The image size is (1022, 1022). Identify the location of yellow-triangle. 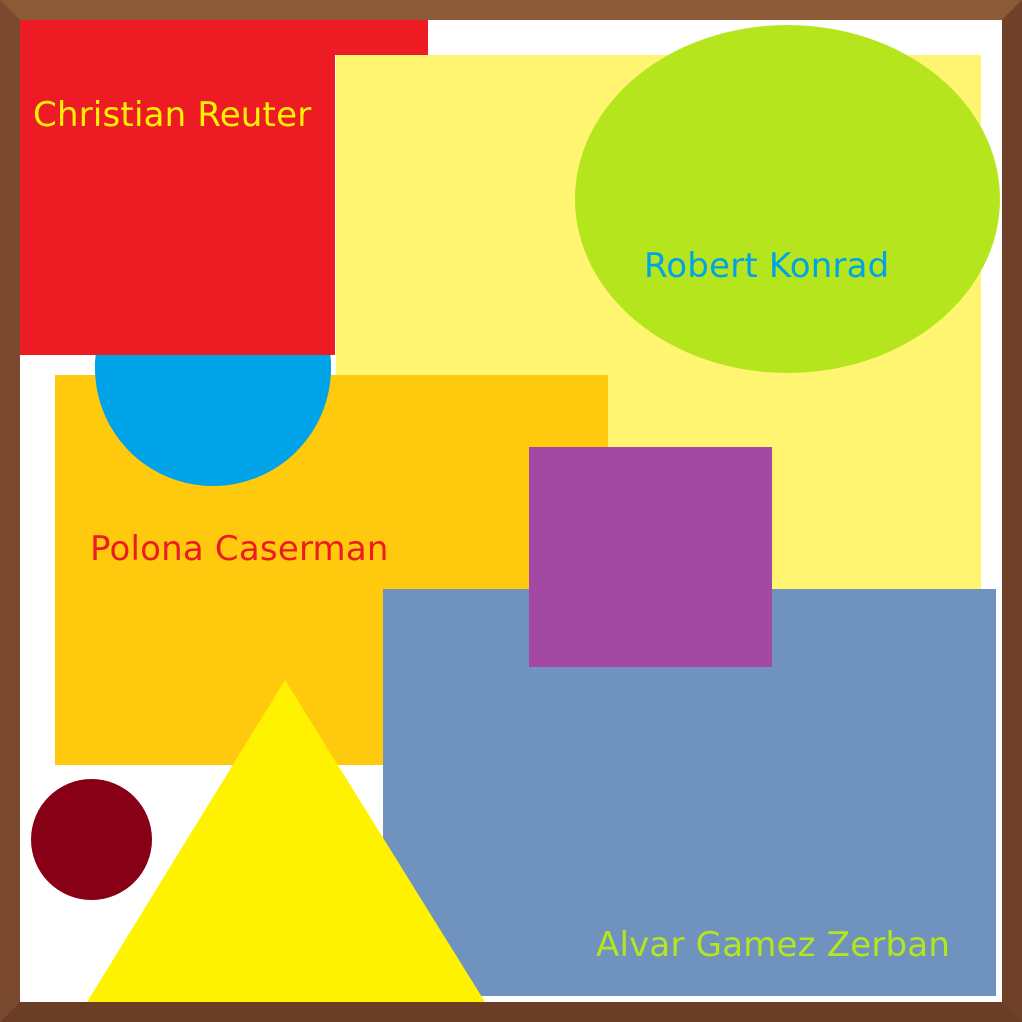
(286, 841).